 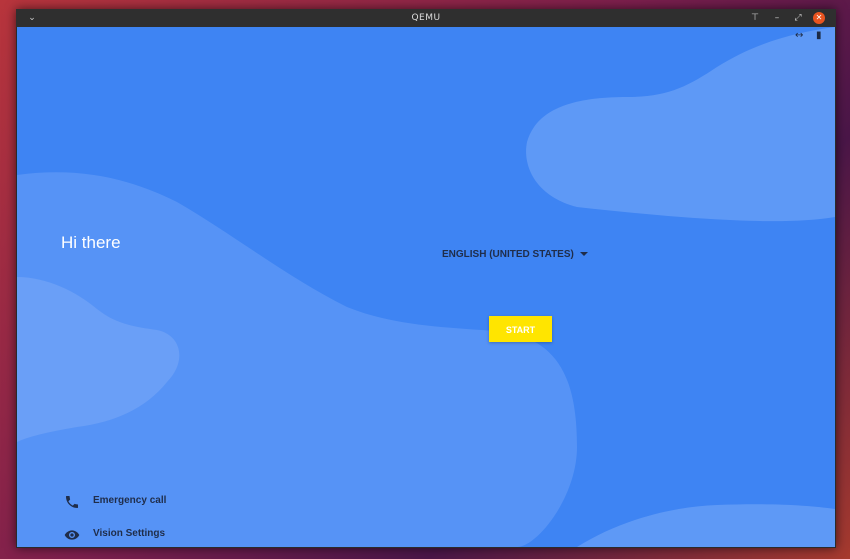 What do you see at coordinates (799, 35) in the screenshot?
I see `data-arrows-icon: ↔` at bounding box center [799, 35].